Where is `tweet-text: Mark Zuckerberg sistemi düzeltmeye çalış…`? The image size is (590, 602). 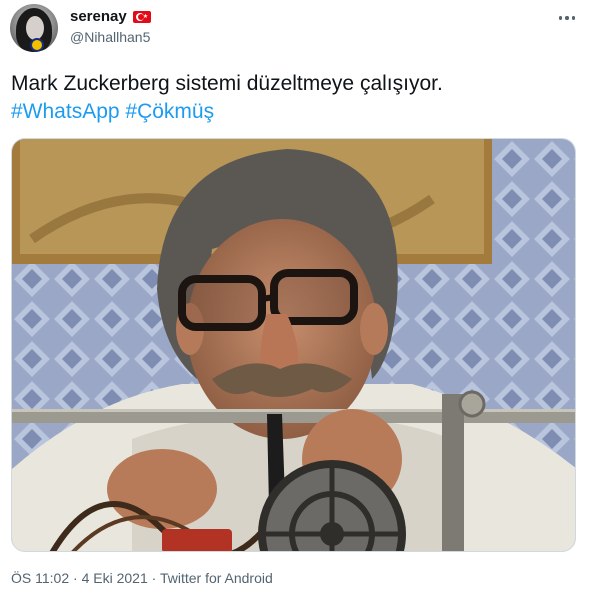
tweet-text: Mark Zuckerberg sistemi düzeltmeye çalış… is located at coordinates (291, 98).